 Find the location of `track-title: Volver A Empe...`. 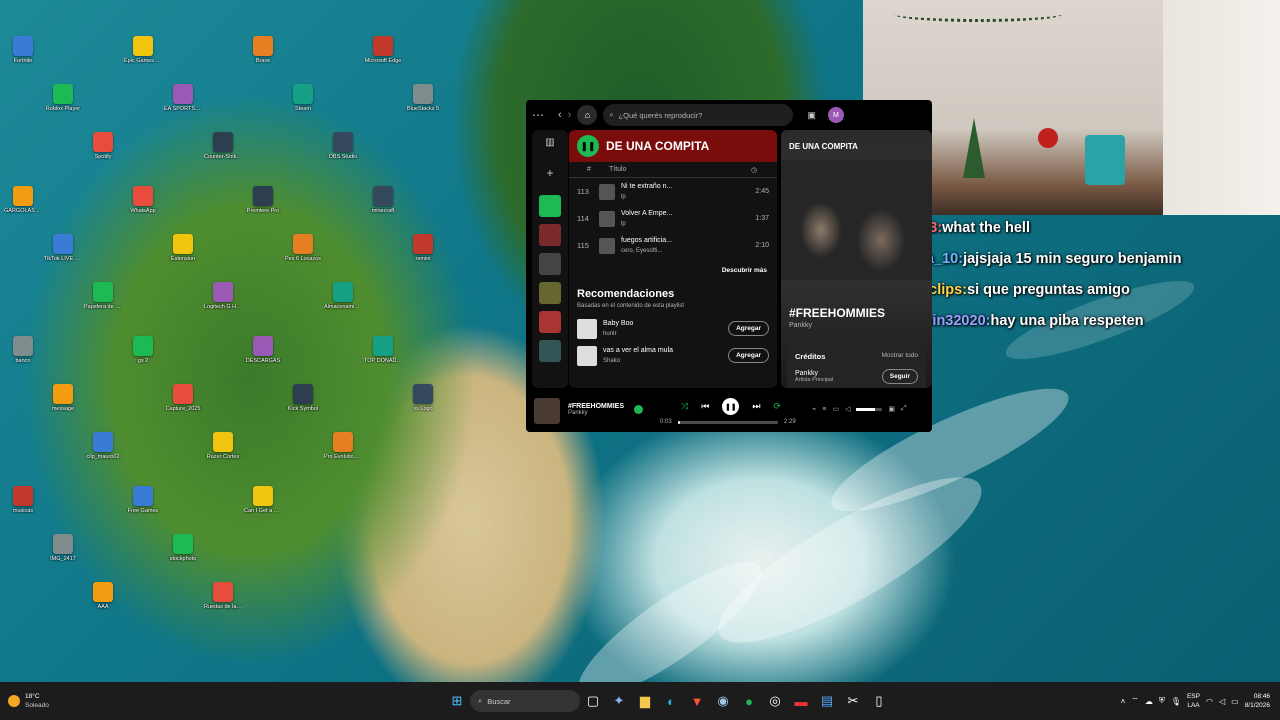

track-title: Volver A Empe... is located at coordinates (683, 214).